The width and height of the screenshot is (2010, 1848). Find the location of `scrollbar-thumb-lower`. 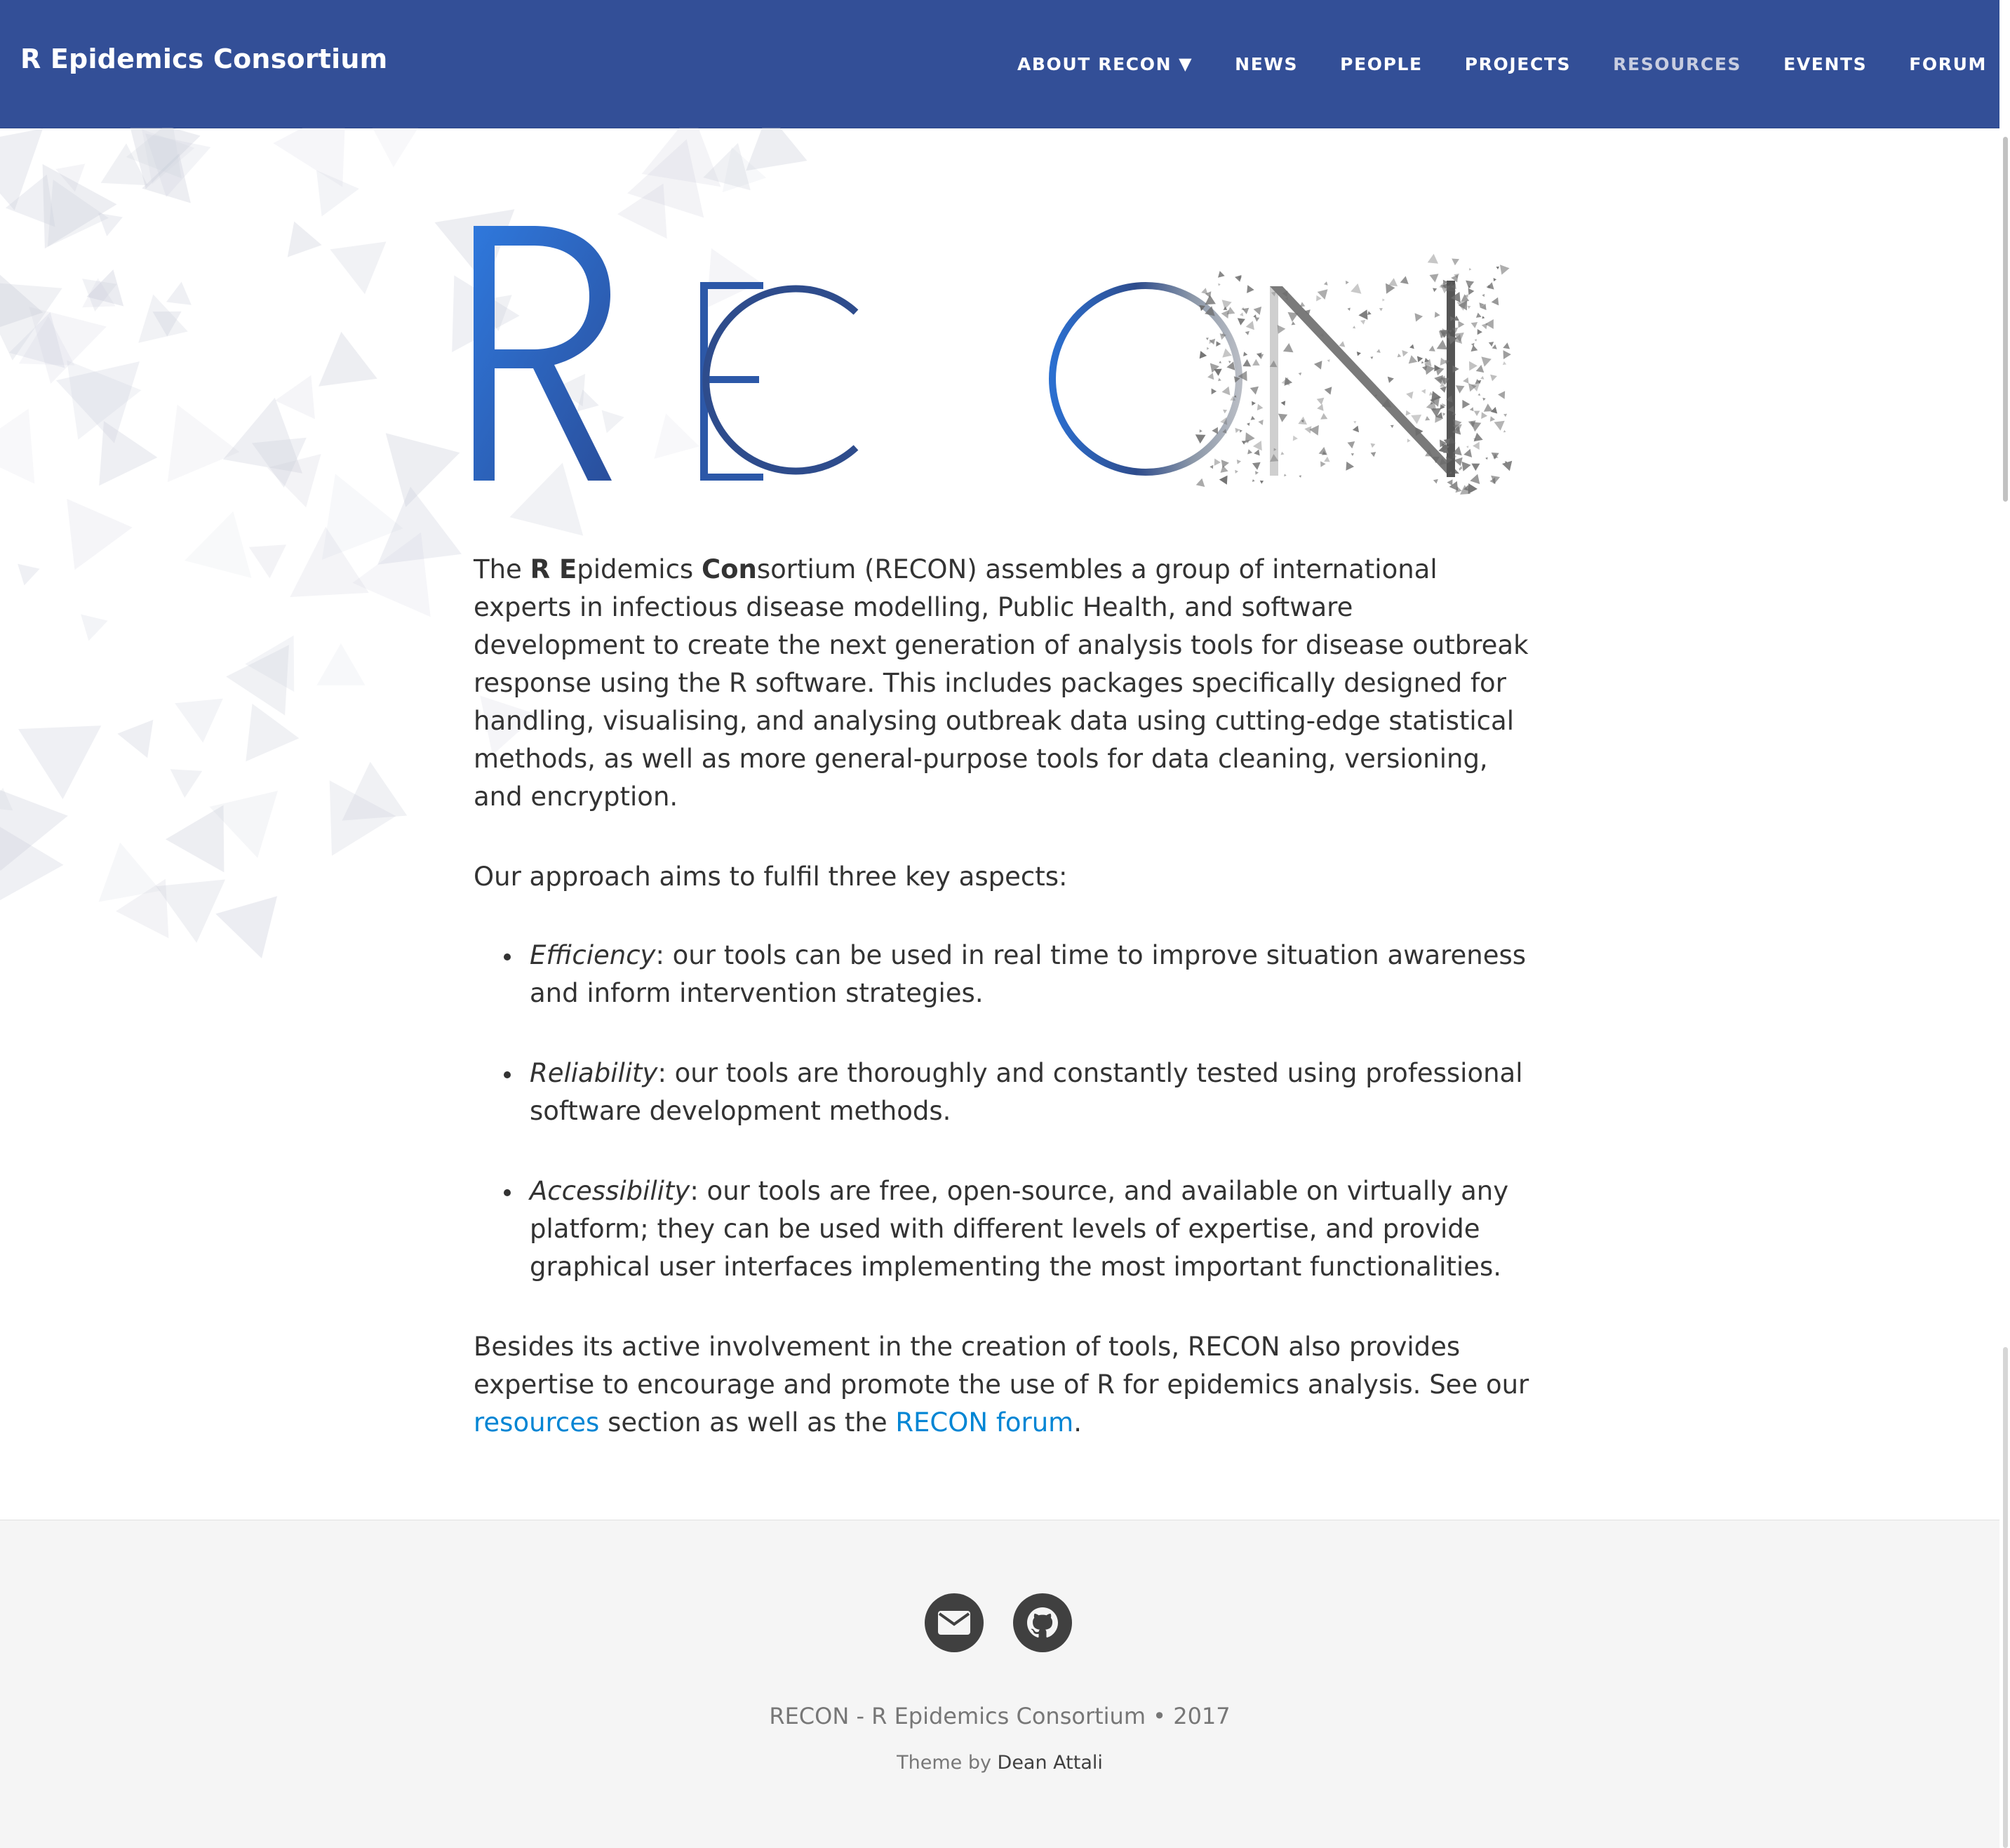

scrollbar-thumb-lower is located at coordinates (2005, 1597).